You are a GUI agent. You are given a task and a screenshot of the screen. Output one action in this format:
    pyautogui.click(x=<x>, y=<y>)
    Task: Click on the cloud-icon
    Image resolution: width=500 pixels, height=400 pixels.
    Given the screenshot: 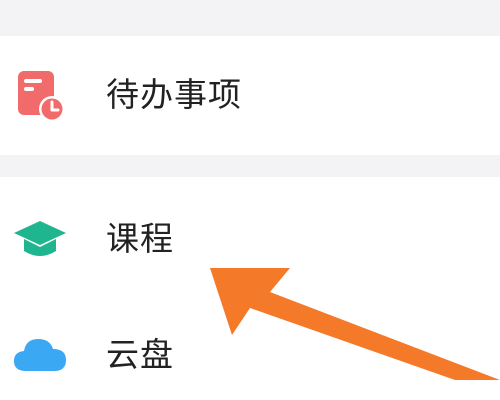 What is the action you would take?
    pyautogui.click(x=40, y=355)
    